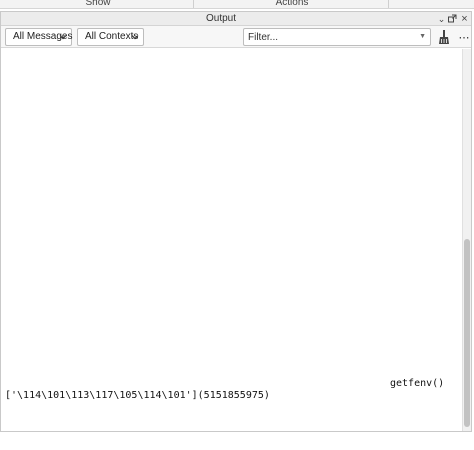  What do you see at coordinates (38, 37) in the screenshot?
I see `messages-filter-dropdown: All Messages` at bounding box center [38, 37].